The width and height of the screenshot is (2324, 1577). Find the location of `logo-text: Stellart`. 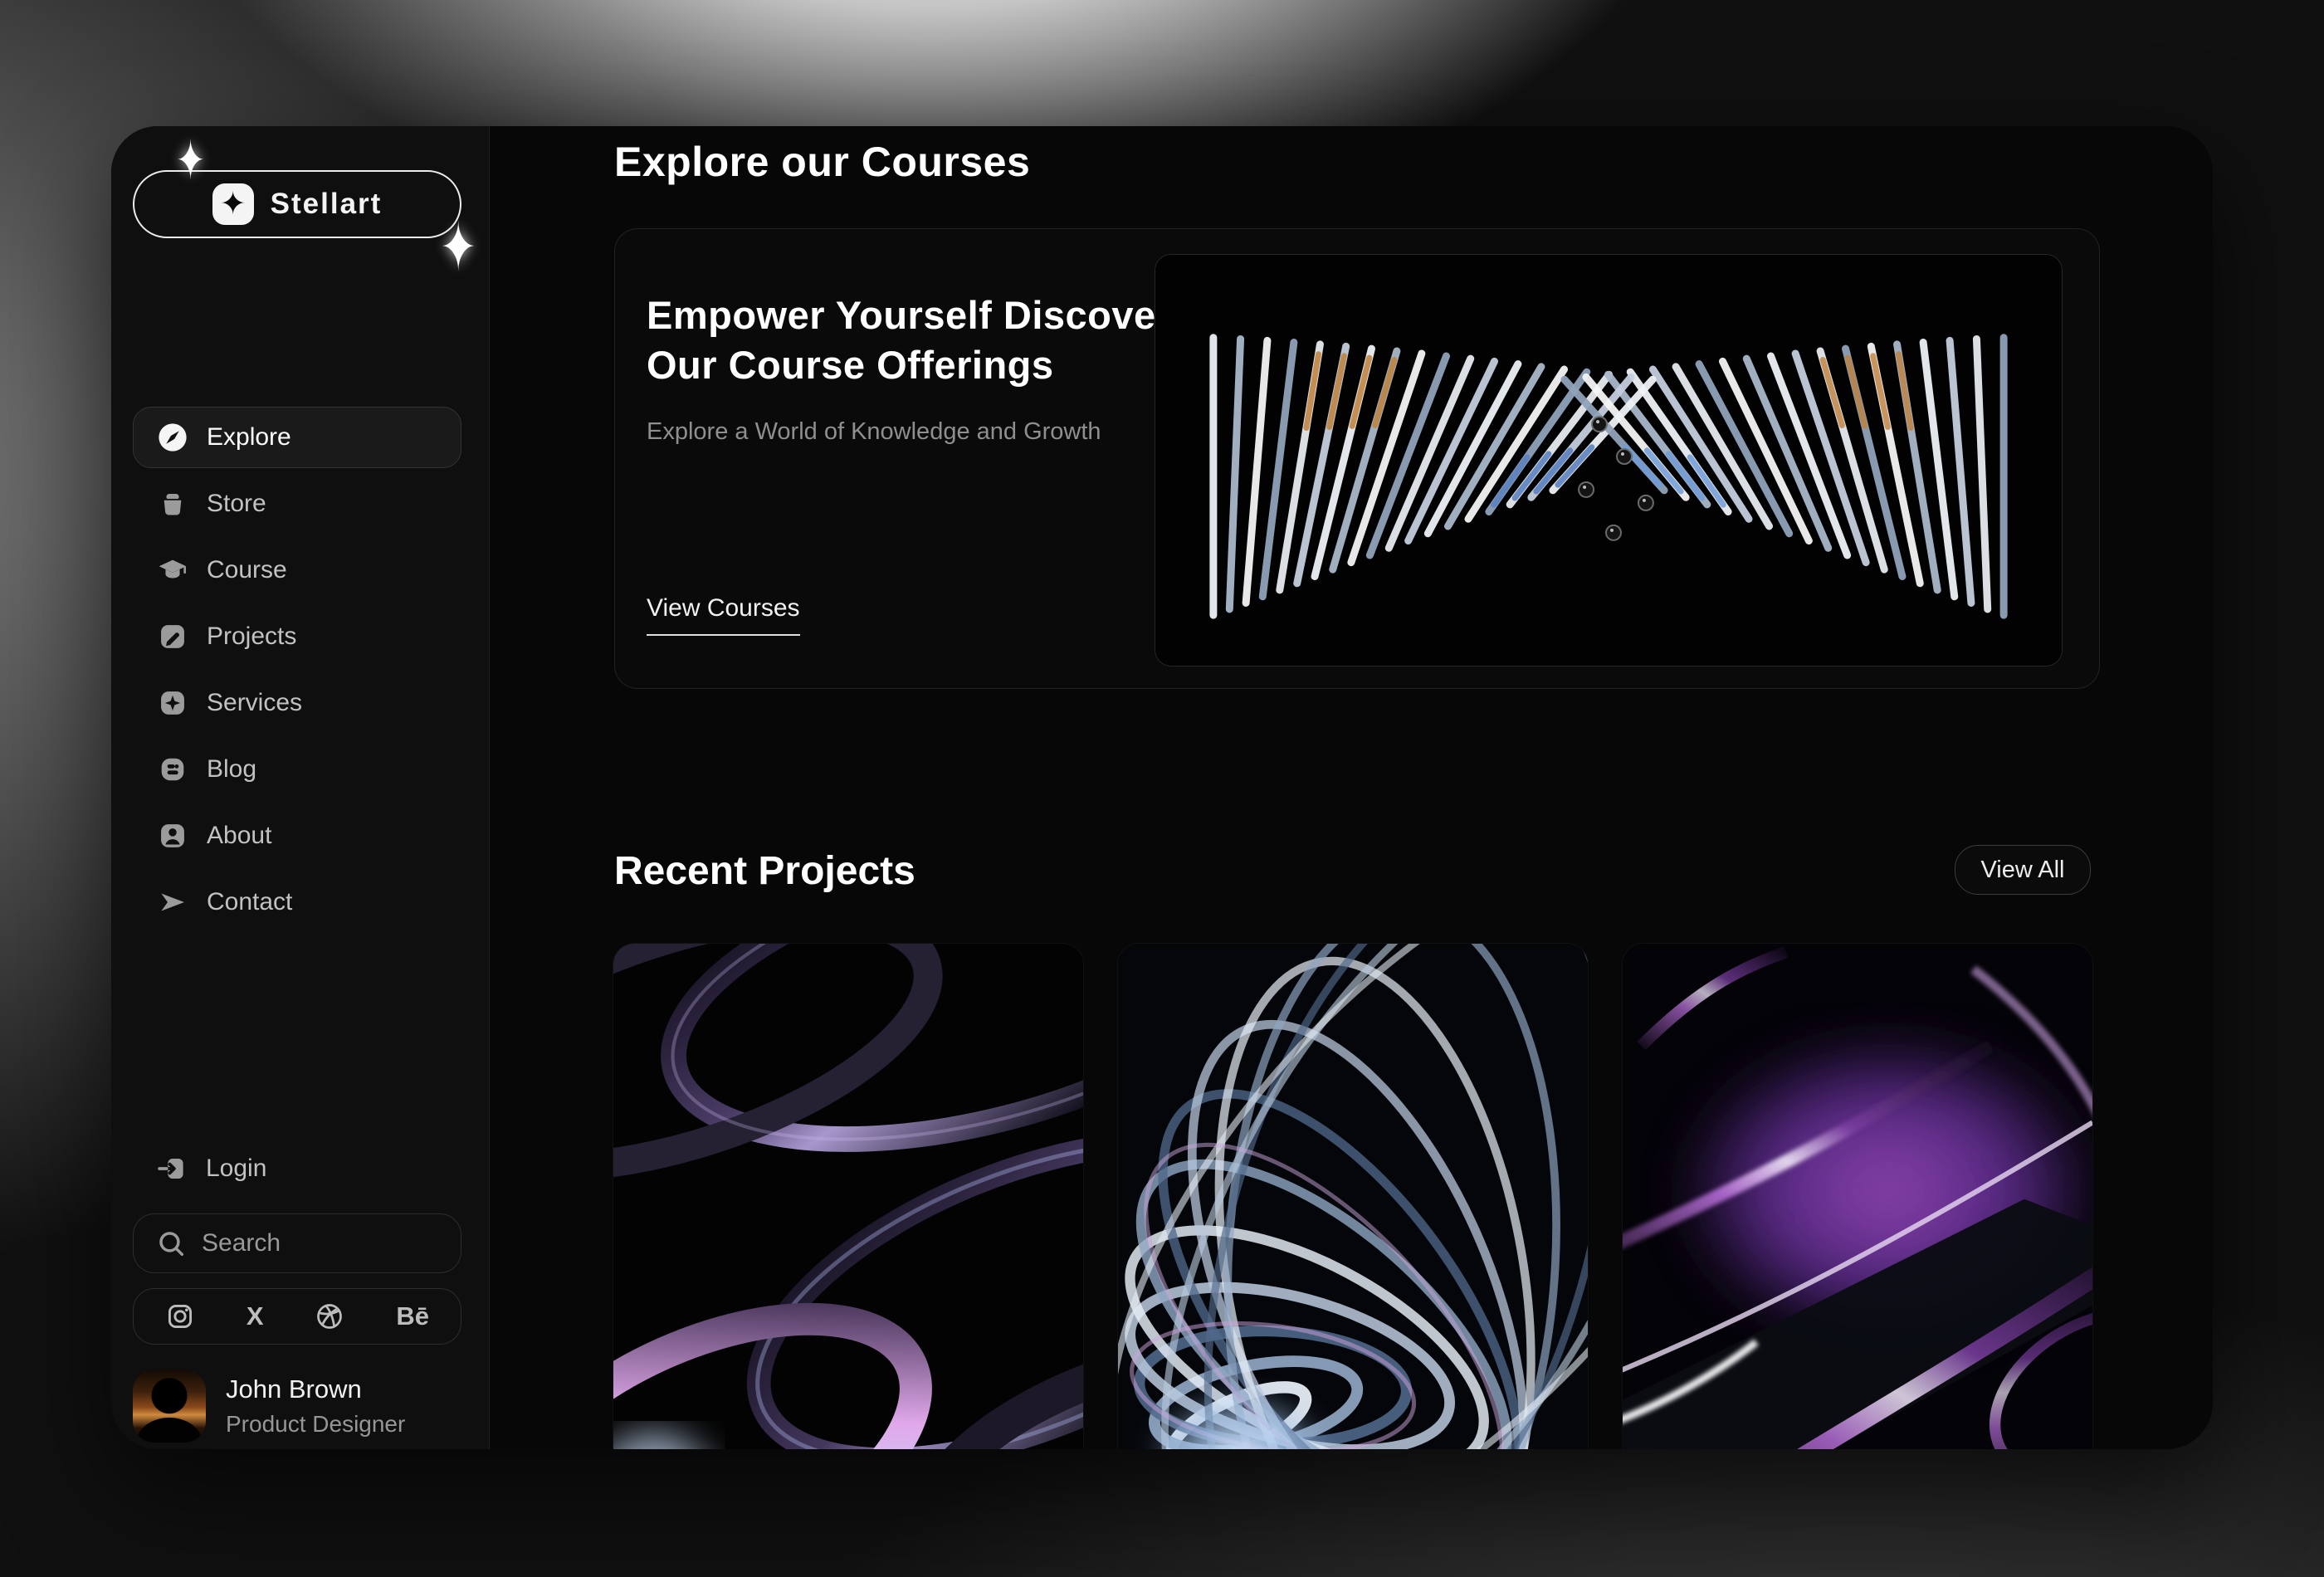

logo-text: Stellart is located at coordinates (327, 204).